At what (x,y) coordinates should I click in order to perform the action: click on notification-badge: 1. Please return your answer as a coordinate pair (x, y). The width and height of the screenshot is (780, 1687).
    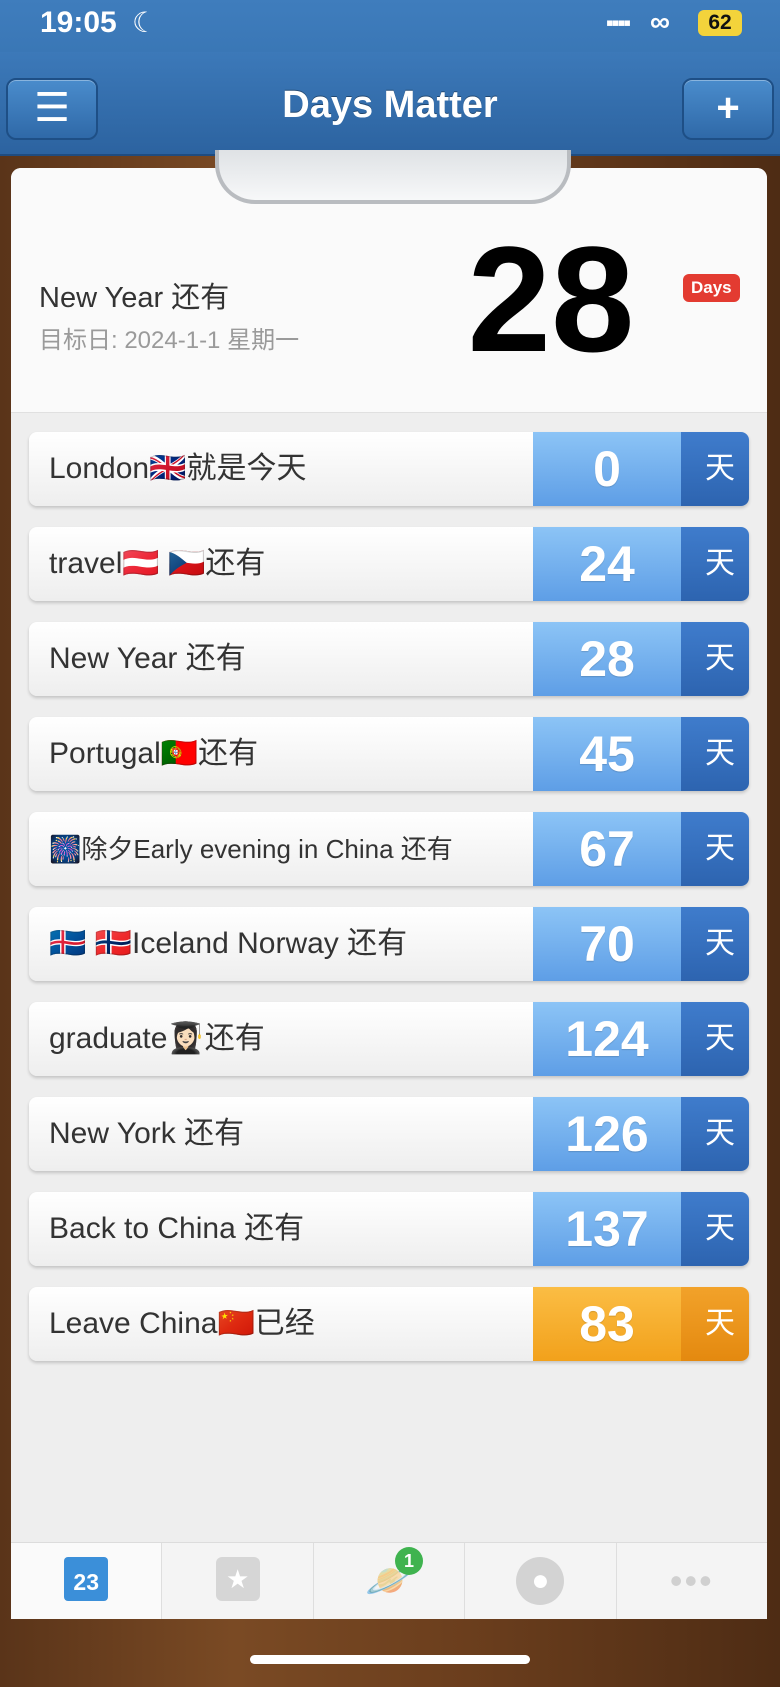
    Looking at the image, I should click on (409, 1561).